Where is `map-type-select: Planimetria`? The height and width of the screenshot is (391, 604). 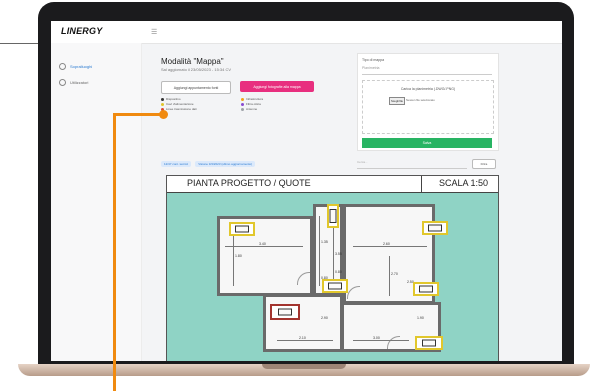
map-type-select: Planimetria is located at coordinates (427, 70).